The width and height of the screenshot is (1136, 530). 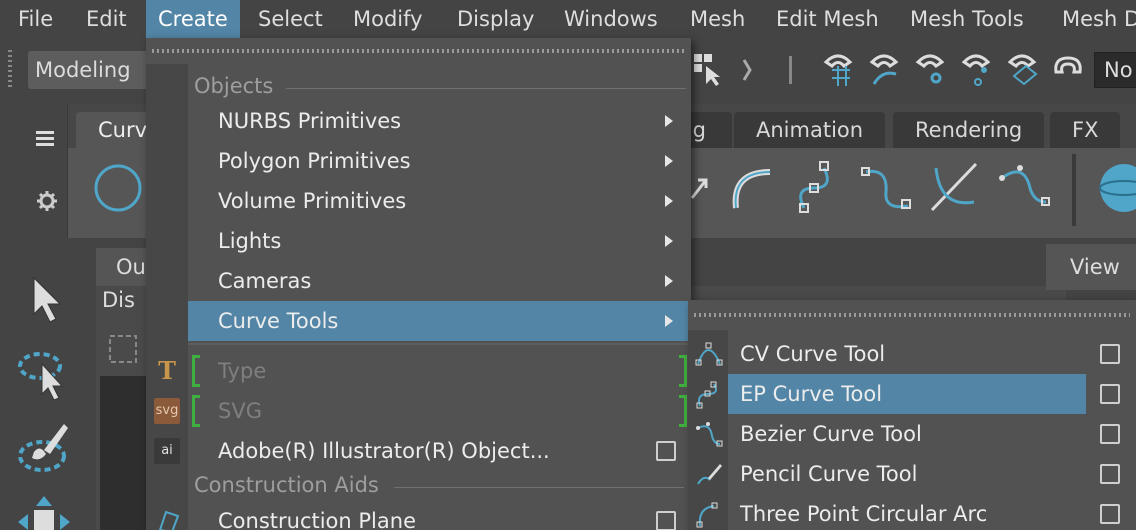 I want to click on arrow-icon, so click(x=700, y=188).